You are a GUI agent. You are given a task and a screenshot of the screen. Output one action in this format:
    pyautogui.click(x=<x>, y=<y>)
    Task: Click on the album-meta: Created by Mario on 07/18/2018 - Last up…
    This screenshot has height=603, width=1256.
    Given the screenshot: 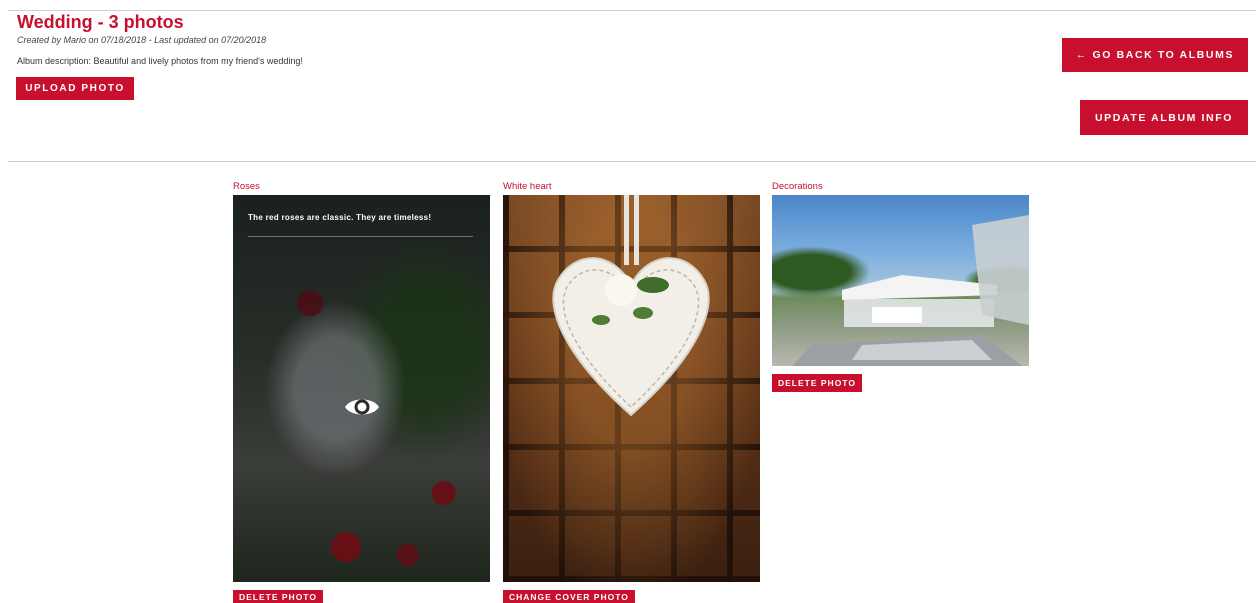 What is the action you would take?
    pyautogui.click(x=142, y=40)
    